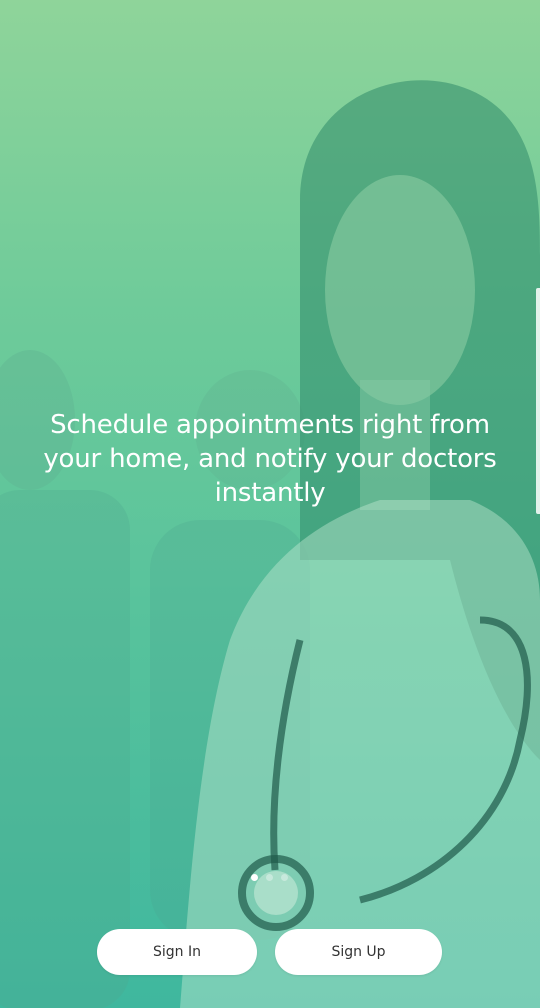  Describe the element at coordinates (177, 952) in the screenshot. I see `sign-in-button: Sign In` at that location.